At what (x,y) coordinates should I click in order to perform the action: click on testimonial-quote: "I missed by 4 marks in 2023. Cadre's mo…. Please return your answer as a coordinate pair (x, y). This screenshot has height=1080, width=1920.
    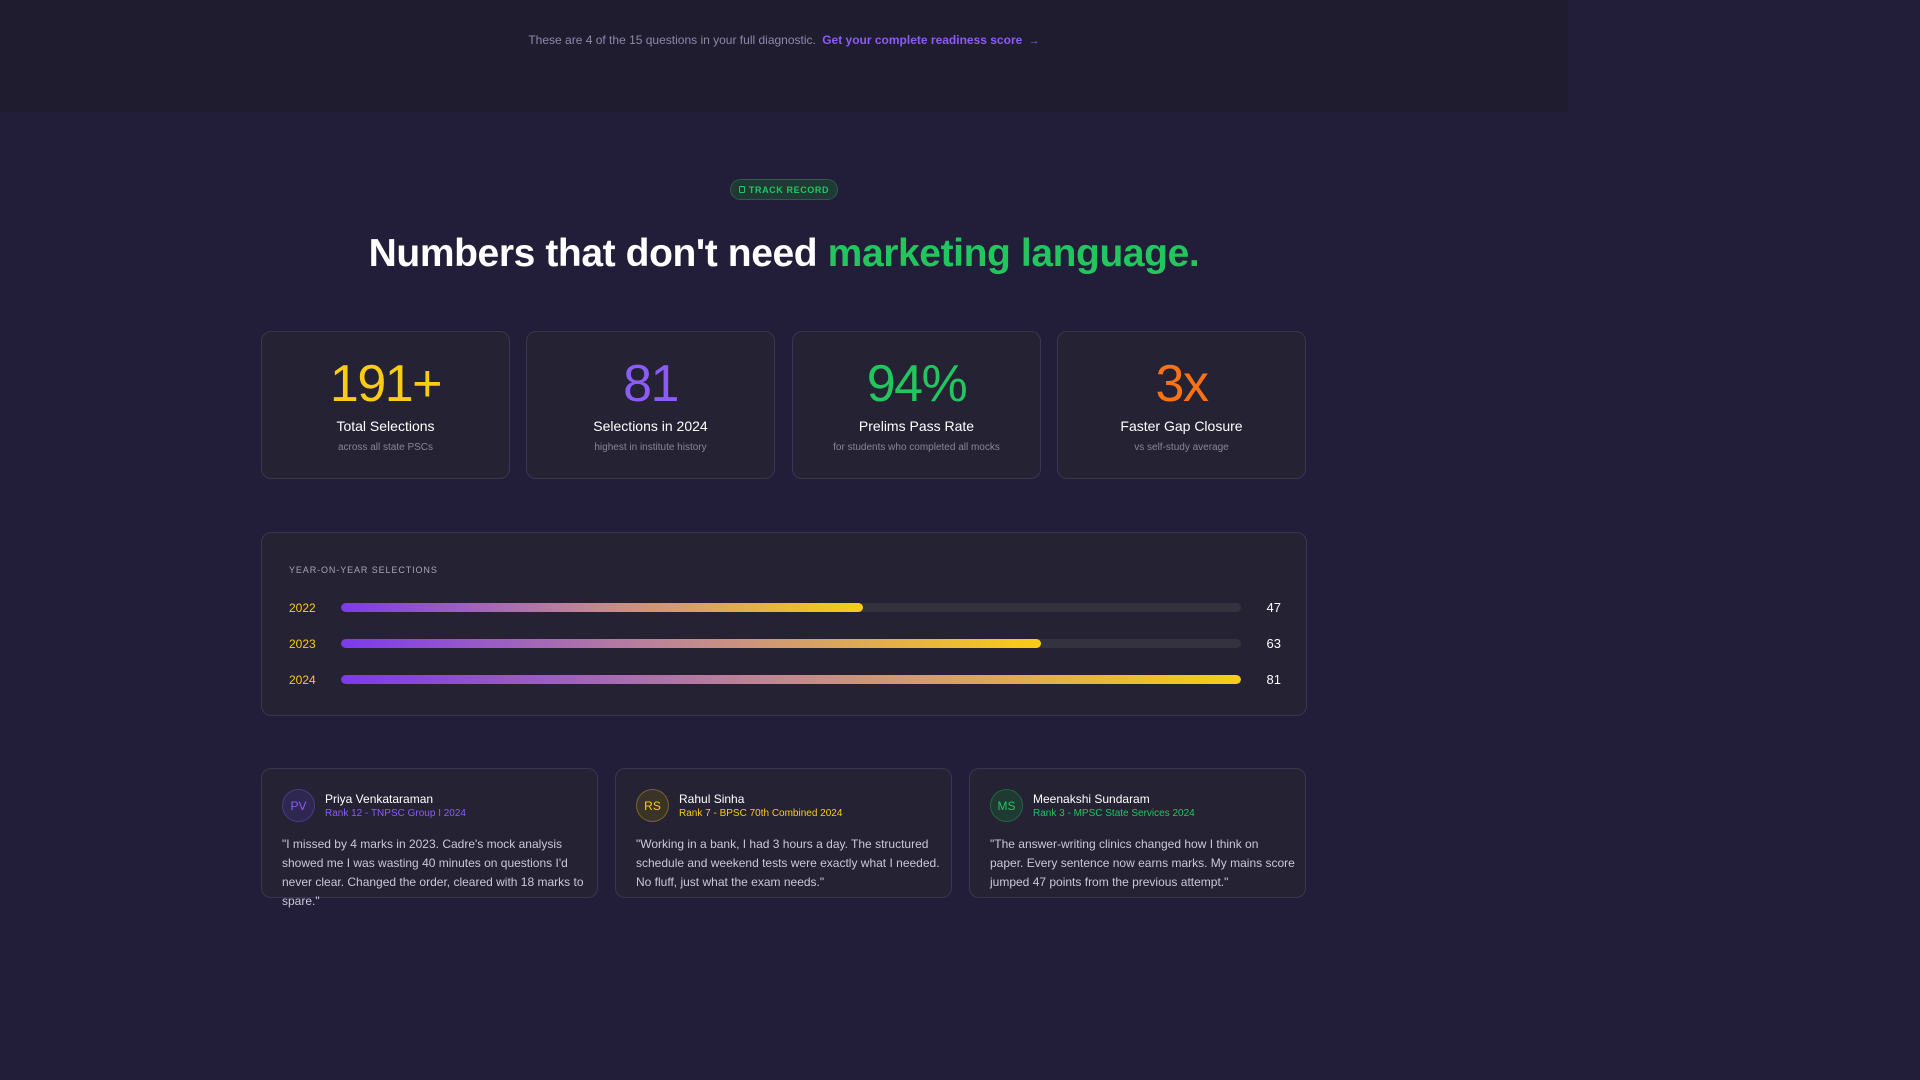
    Looking at the image, I should click on (433, 872).